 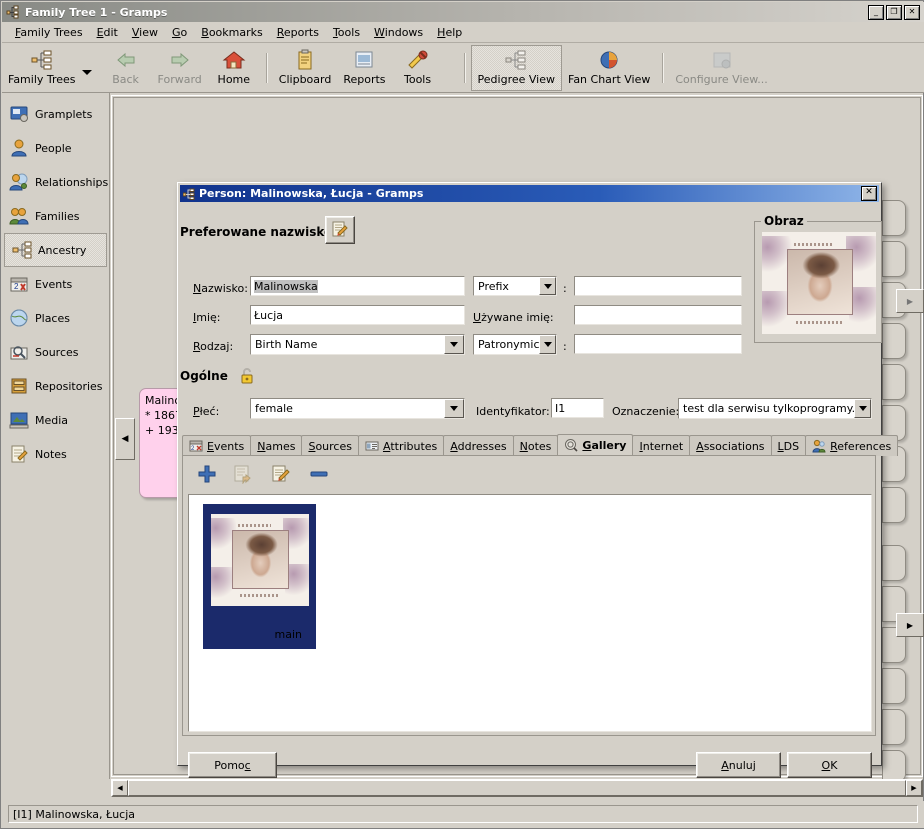 I want to click on gender-select: female, so click(x=357, y=408).